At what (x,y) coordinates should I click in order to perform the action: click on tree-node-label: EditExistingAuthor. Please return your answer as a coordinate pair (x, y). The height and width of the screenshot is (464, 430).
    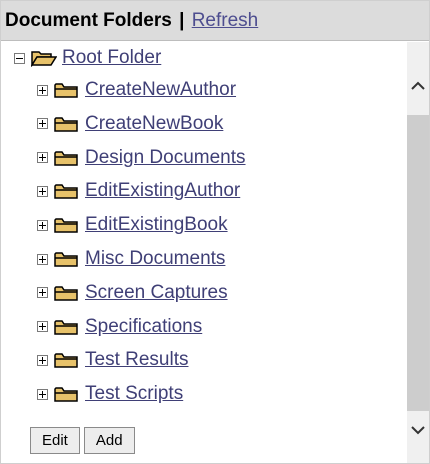
    Looking at the image, I should click on (162, 190).